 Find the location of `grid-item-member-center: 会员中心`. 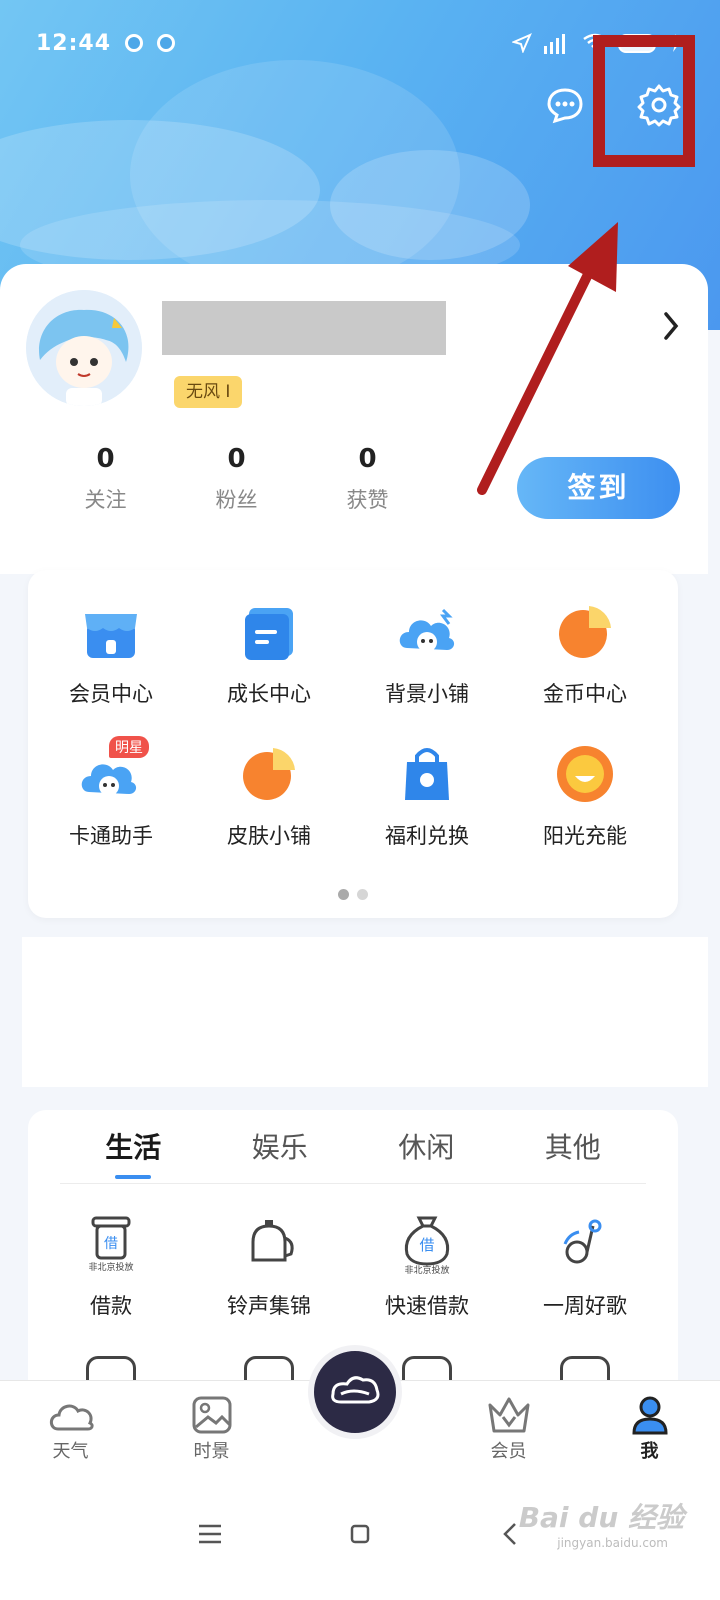

grid-item-member-center: 会员中心 is located at coordinates (111, 654).